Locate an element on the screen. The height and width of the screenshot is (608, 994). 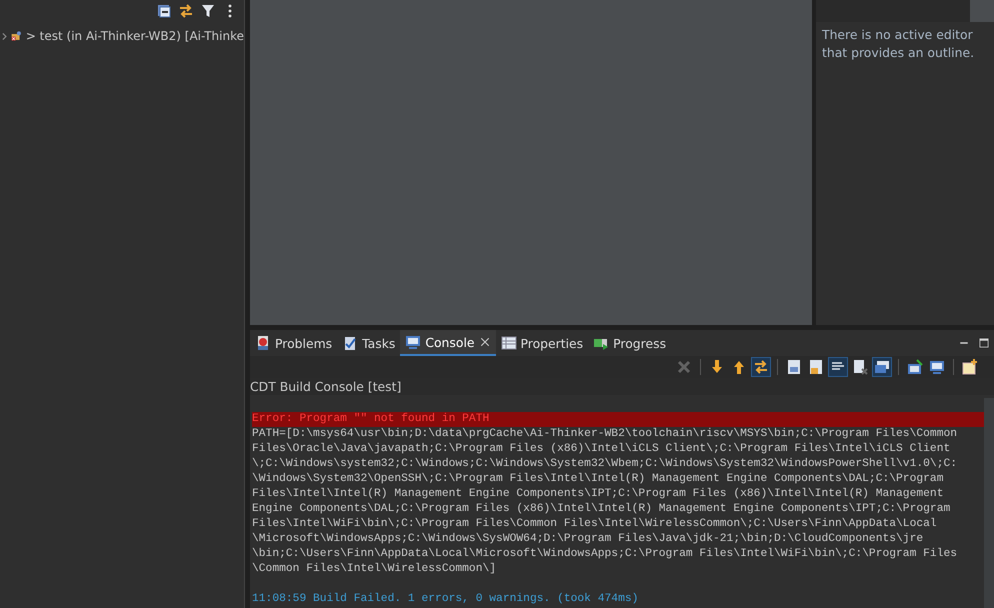
collapse-all-icon is located at coordinates (164, 11).